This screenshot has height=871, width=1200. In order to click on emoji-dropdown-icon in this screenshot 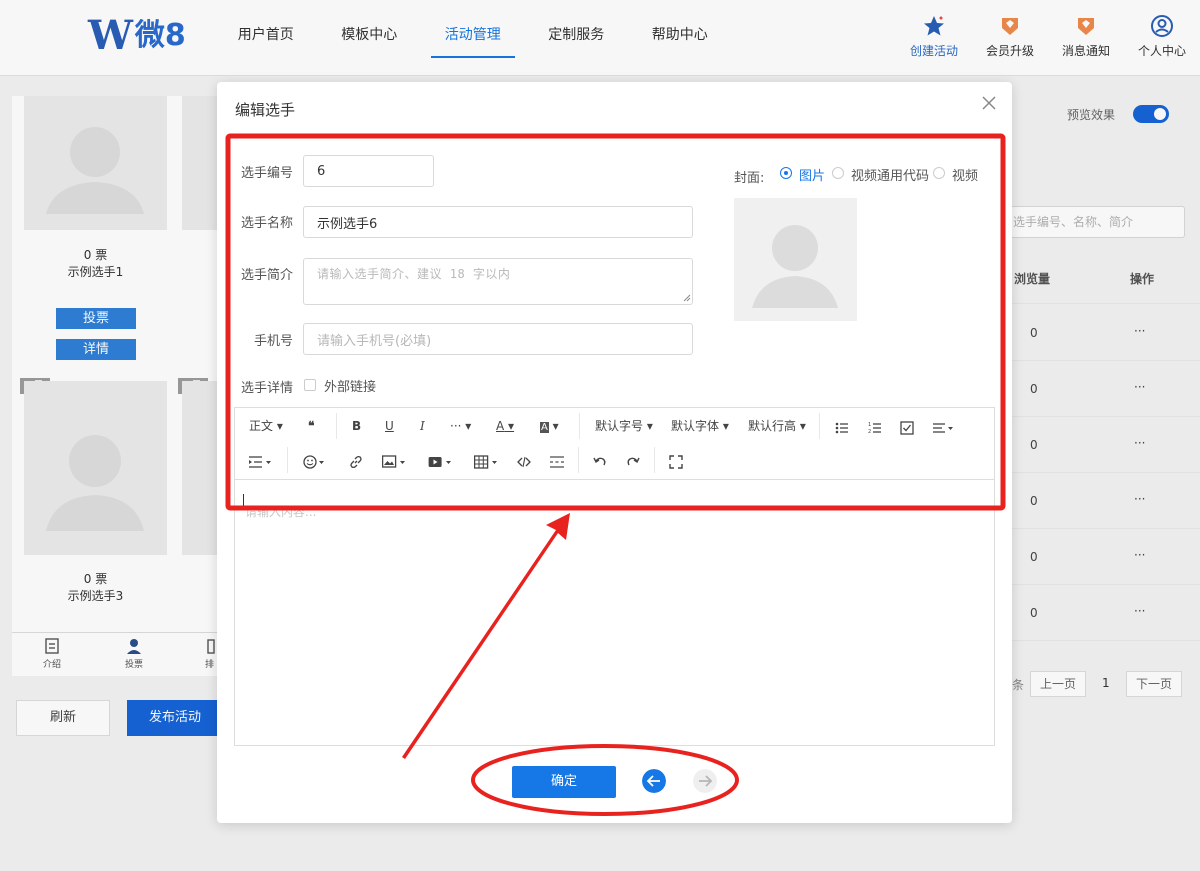, I will do `click(315, 462)`.